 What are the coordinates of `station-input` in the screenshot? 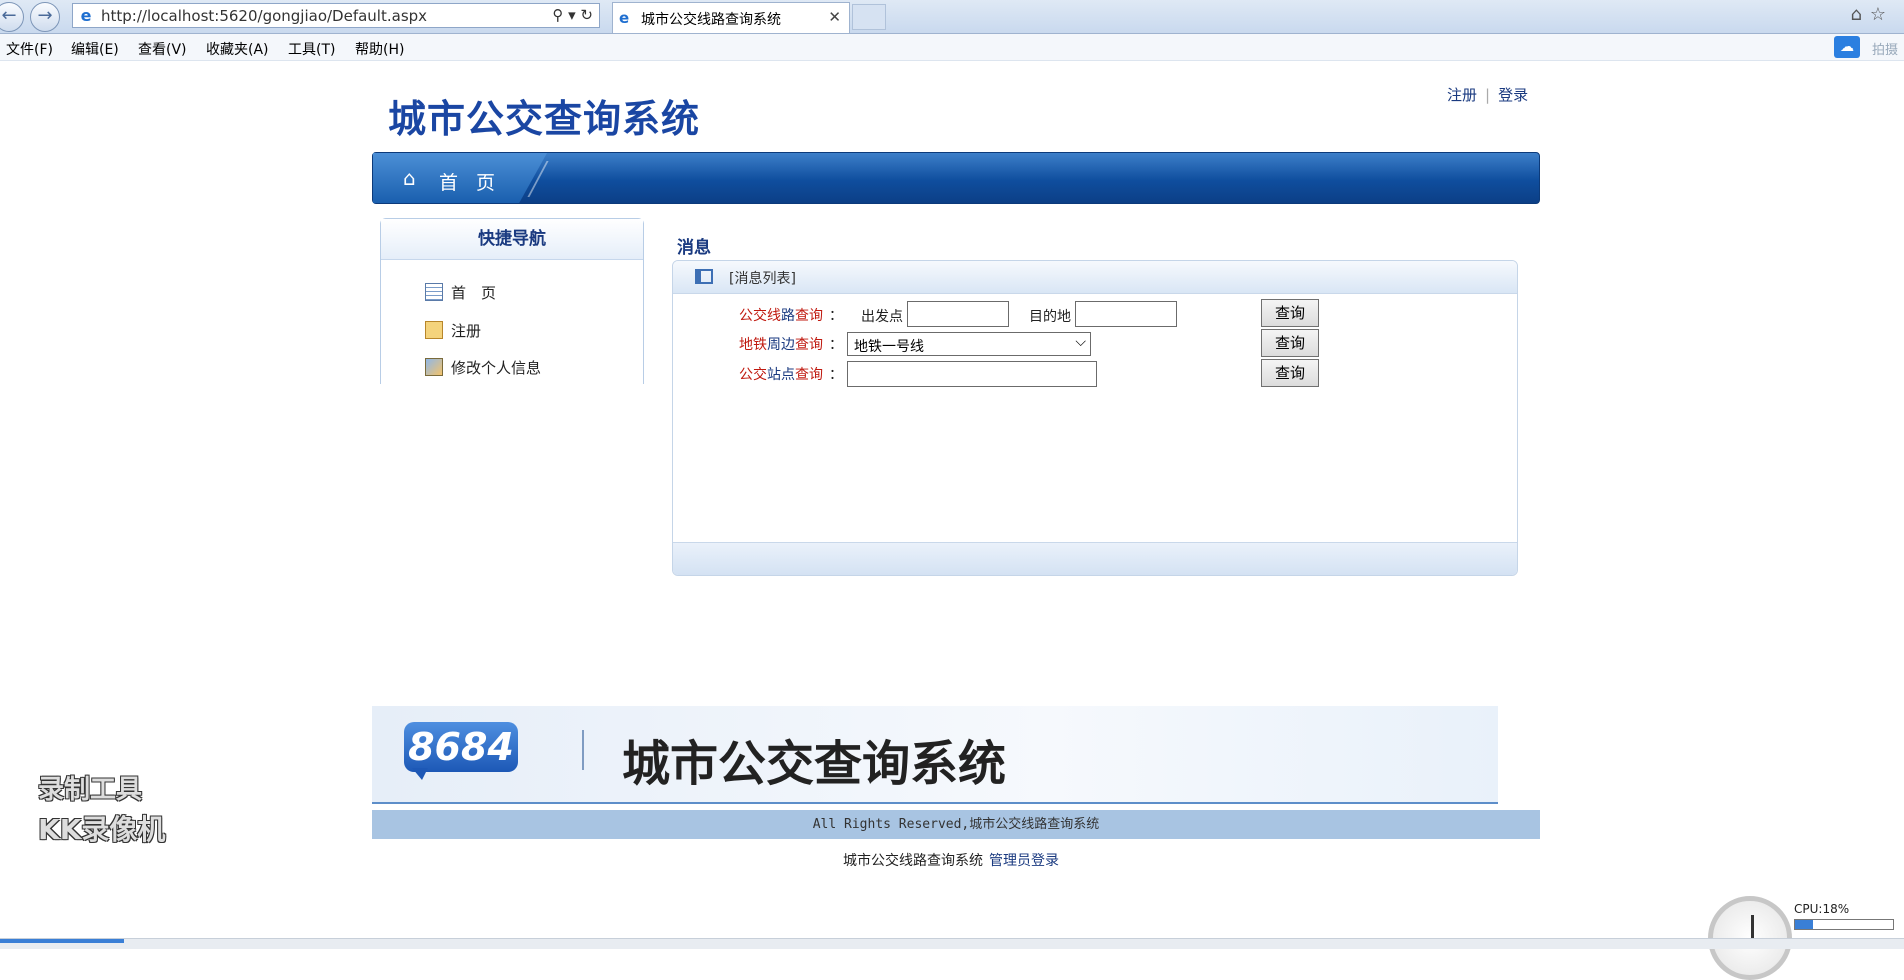 It's located at (972, 374).